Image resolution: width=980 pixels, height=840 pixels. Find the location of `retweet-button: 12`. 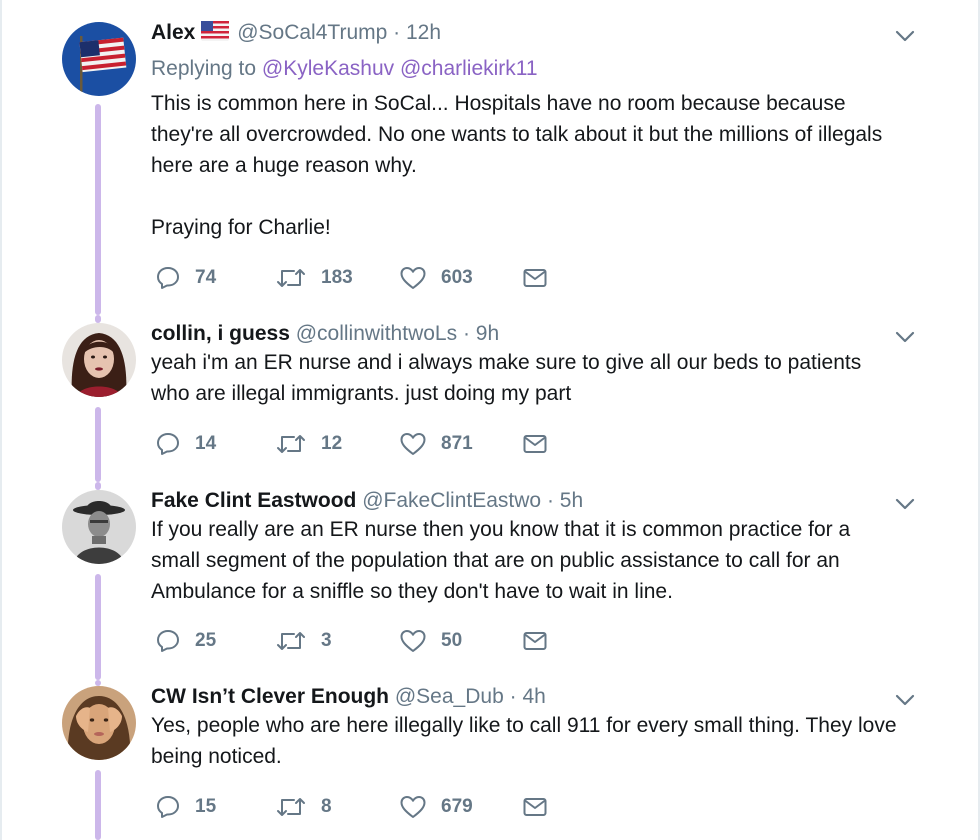

retweet-button: 12 is located at coordinates (308, 444).